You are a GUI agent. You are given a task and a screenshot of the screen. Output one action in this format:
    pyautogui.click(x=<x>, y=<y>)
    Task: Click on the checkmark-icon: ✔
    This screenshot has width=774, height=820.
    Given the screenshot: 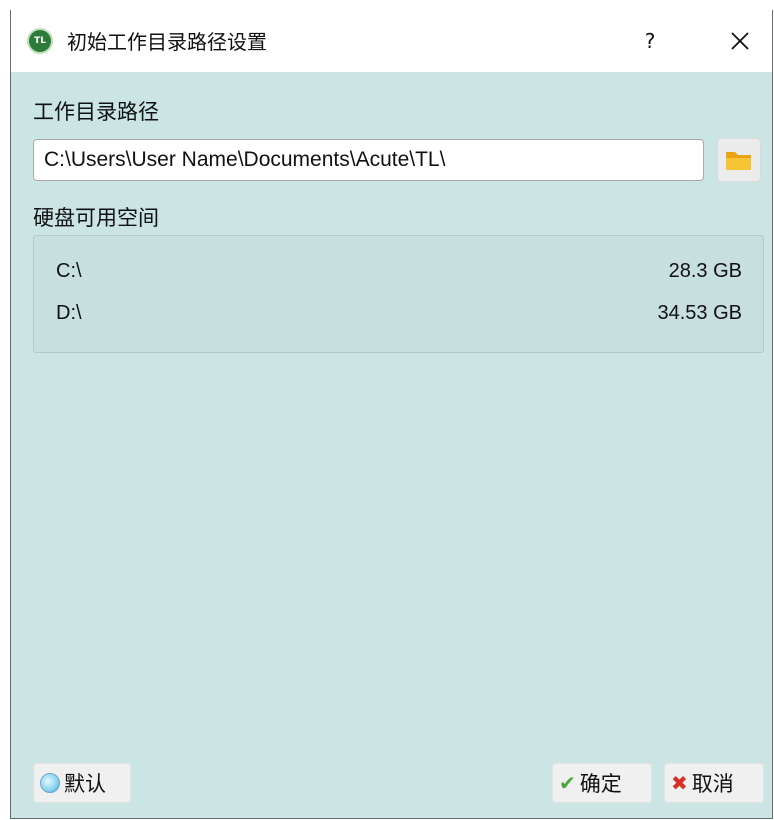 What is the action you would take?
    pyautogui.click(x=567, y=783)
    